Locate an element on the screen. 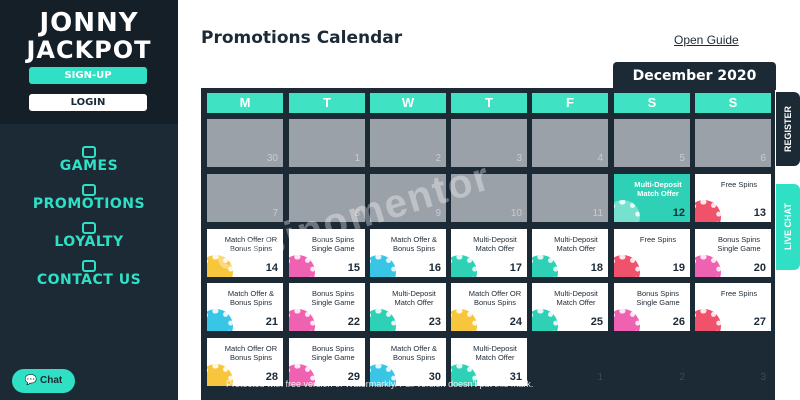  day-number: 27 is located at coordinates (759, 322).